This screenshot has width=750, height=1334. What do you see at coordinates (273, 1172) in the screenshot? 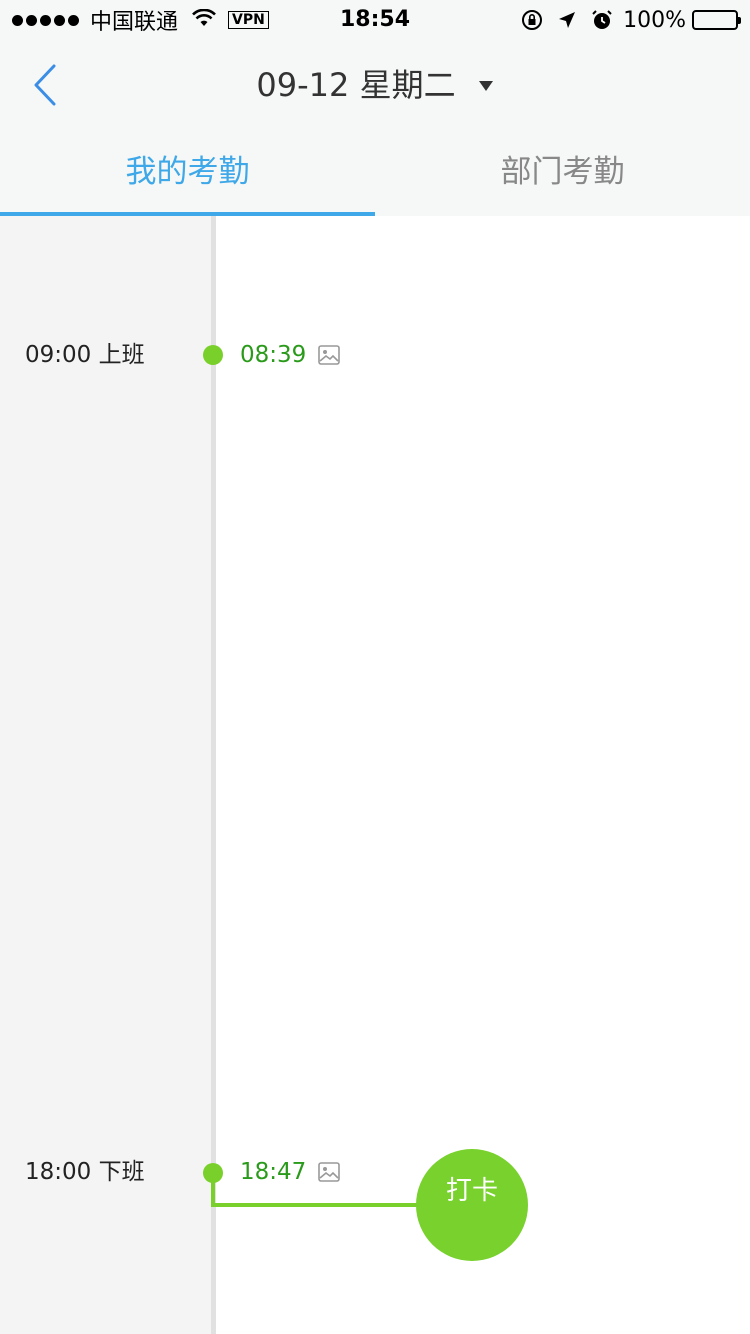
I see `punch-time-end: 18:47` at bounding box center [273, 1172].